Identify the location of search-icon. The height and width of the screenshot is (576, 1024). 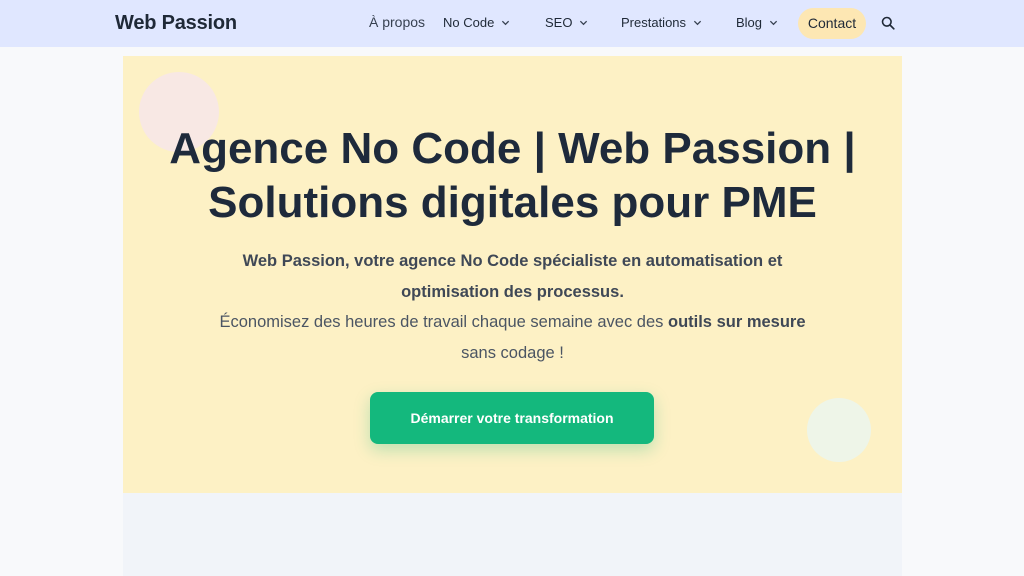
(888, 23).